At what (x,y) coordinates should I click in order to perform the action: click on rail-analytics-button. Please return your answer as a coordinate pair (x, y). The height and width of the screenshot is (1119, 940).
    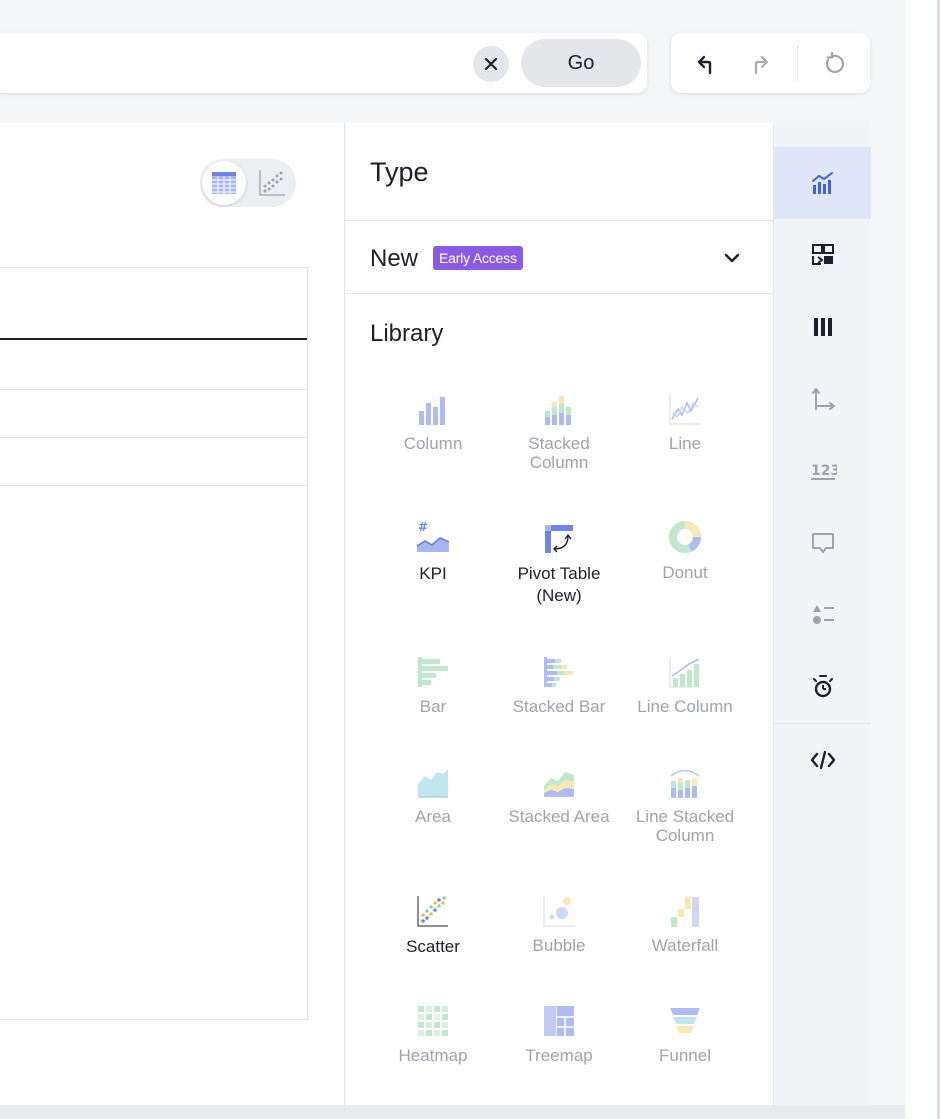
    Looking at the image, I should click on (822, 687).